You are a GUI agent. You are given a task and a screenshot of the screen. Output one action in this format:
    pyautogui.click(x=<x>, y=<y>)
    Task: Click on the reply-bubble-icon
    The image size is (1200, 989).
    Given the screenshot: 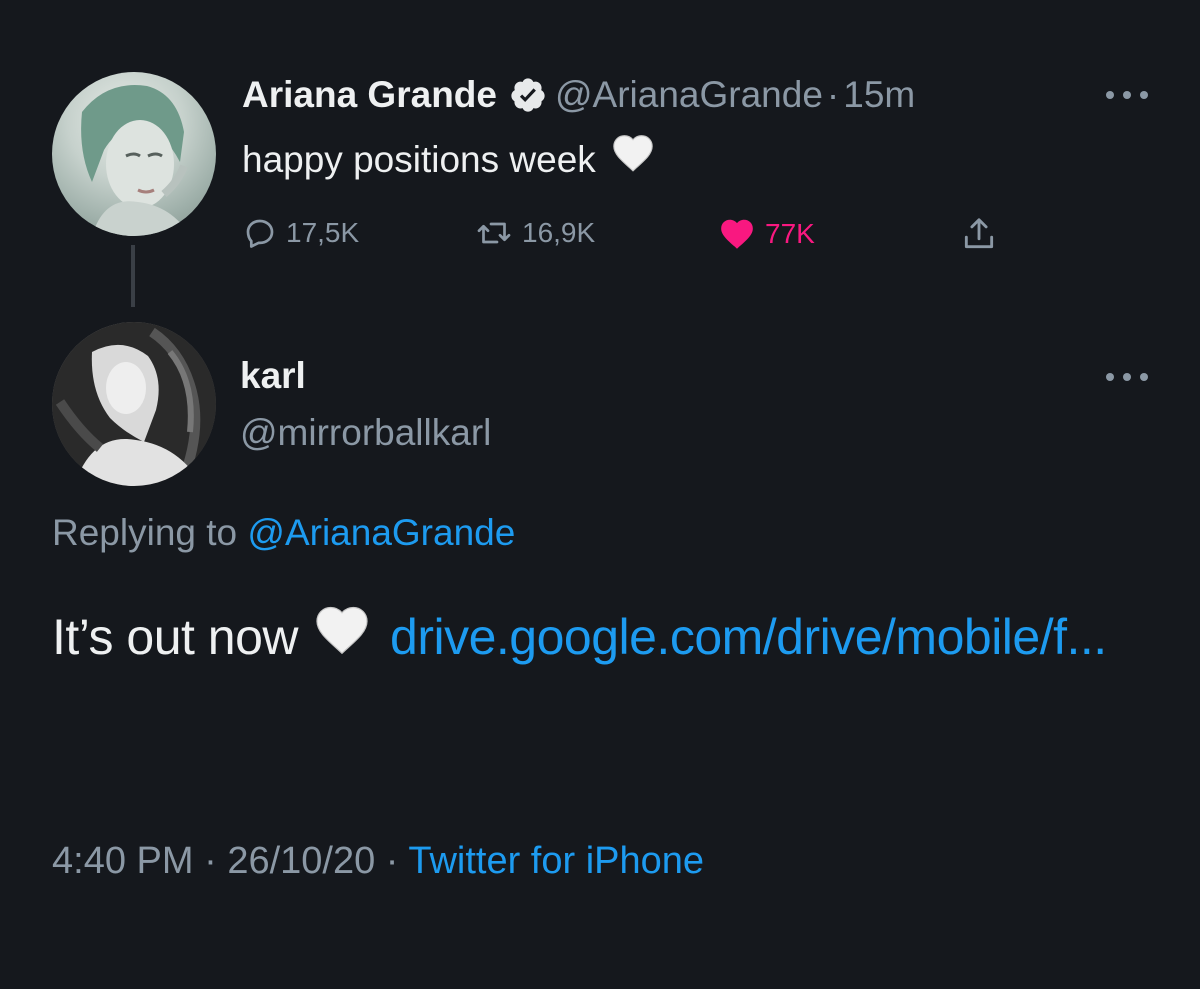 What is the action you would take?
    pyautogui.click(x=260, y=233)
    